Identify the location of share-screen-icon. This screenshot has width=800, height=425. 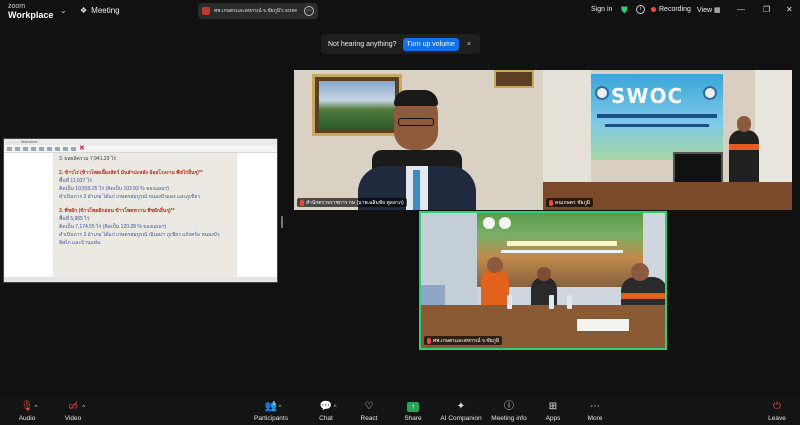
(206, 11).